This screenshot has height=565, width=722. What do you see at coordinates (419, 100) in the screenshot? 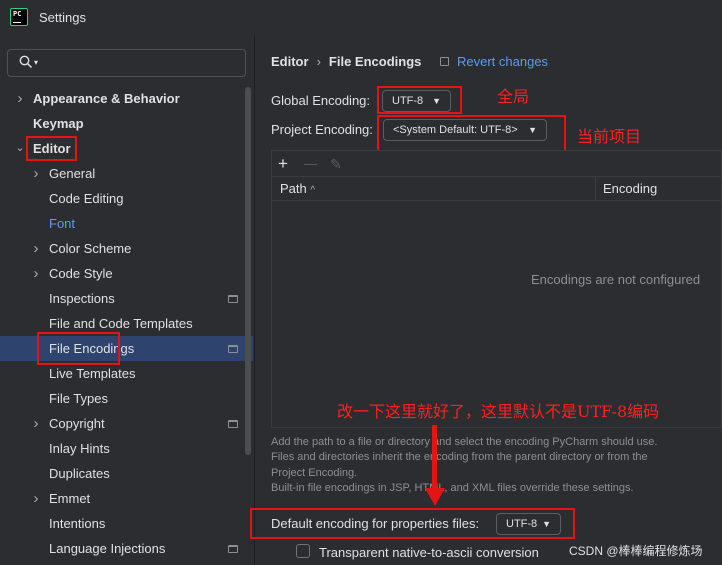
I see `annotation-box-global` at bounding box center [419, 100].